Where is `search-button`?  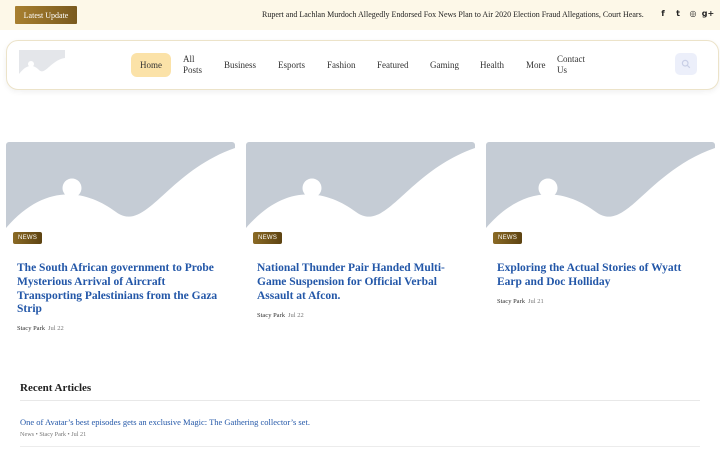 search-button is located at coordinates (686, 64).